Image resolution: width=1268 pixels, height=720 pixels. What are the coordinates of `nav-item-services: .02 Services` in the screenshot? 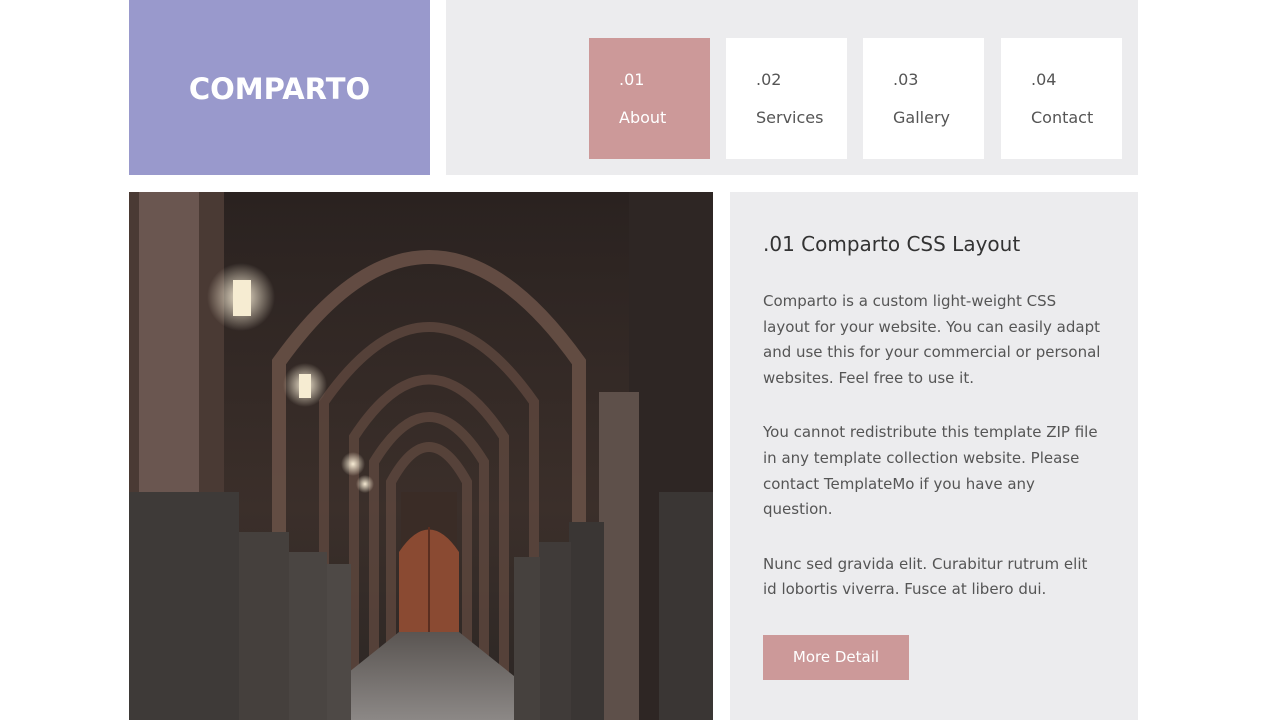 It's located at (786, 98).